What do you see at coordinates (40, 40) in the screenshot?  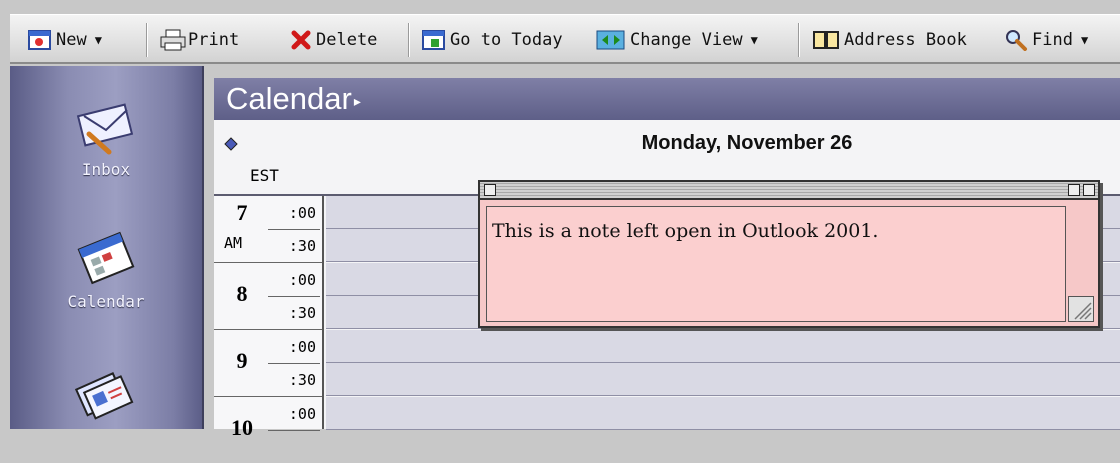 I see `new-item-icon` at bounding box center [40, 40].